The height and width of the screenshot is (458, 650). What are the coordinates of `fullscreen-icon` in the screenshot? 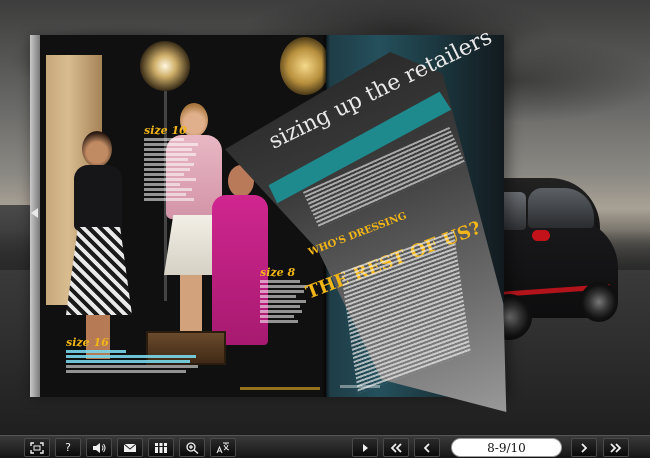 It's located at (37, 447).